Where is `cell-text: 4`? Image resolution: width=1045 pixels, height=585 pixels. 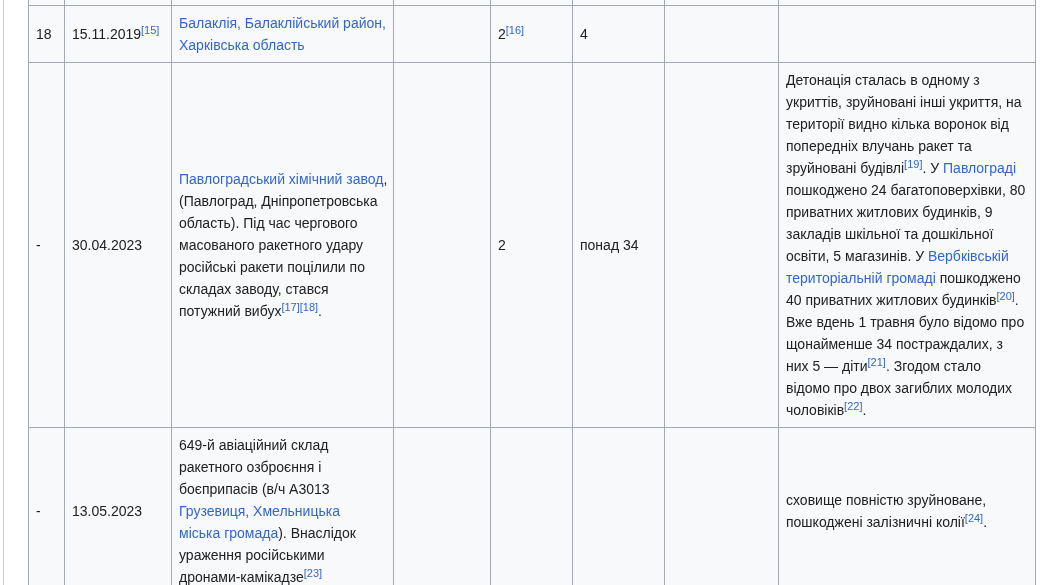
cell-text: 4 is located at coordinates (584, 34).